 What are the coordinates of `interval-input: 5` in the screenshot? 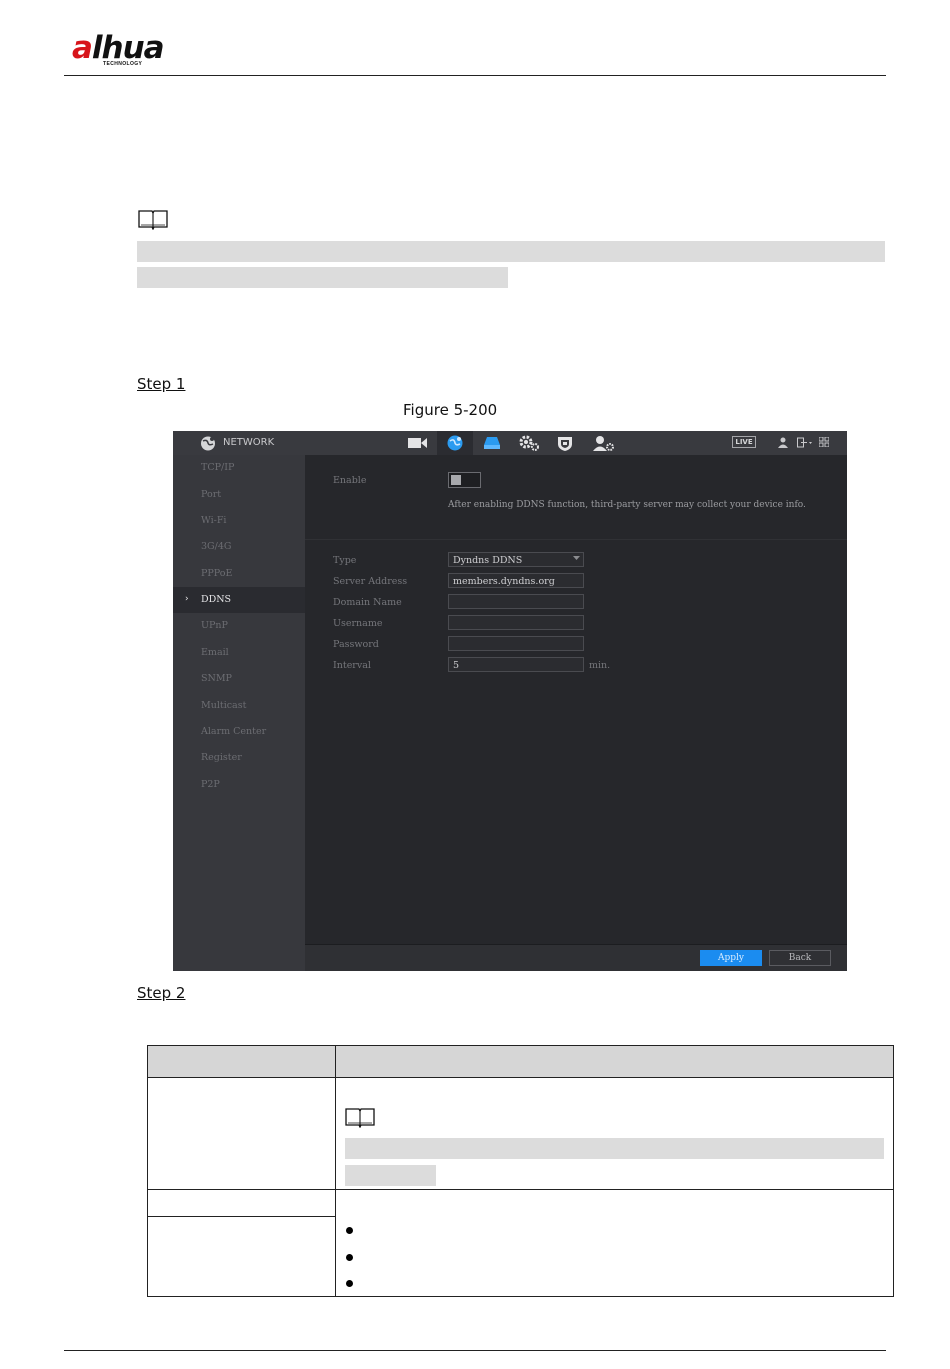 It's located at (516, 664).